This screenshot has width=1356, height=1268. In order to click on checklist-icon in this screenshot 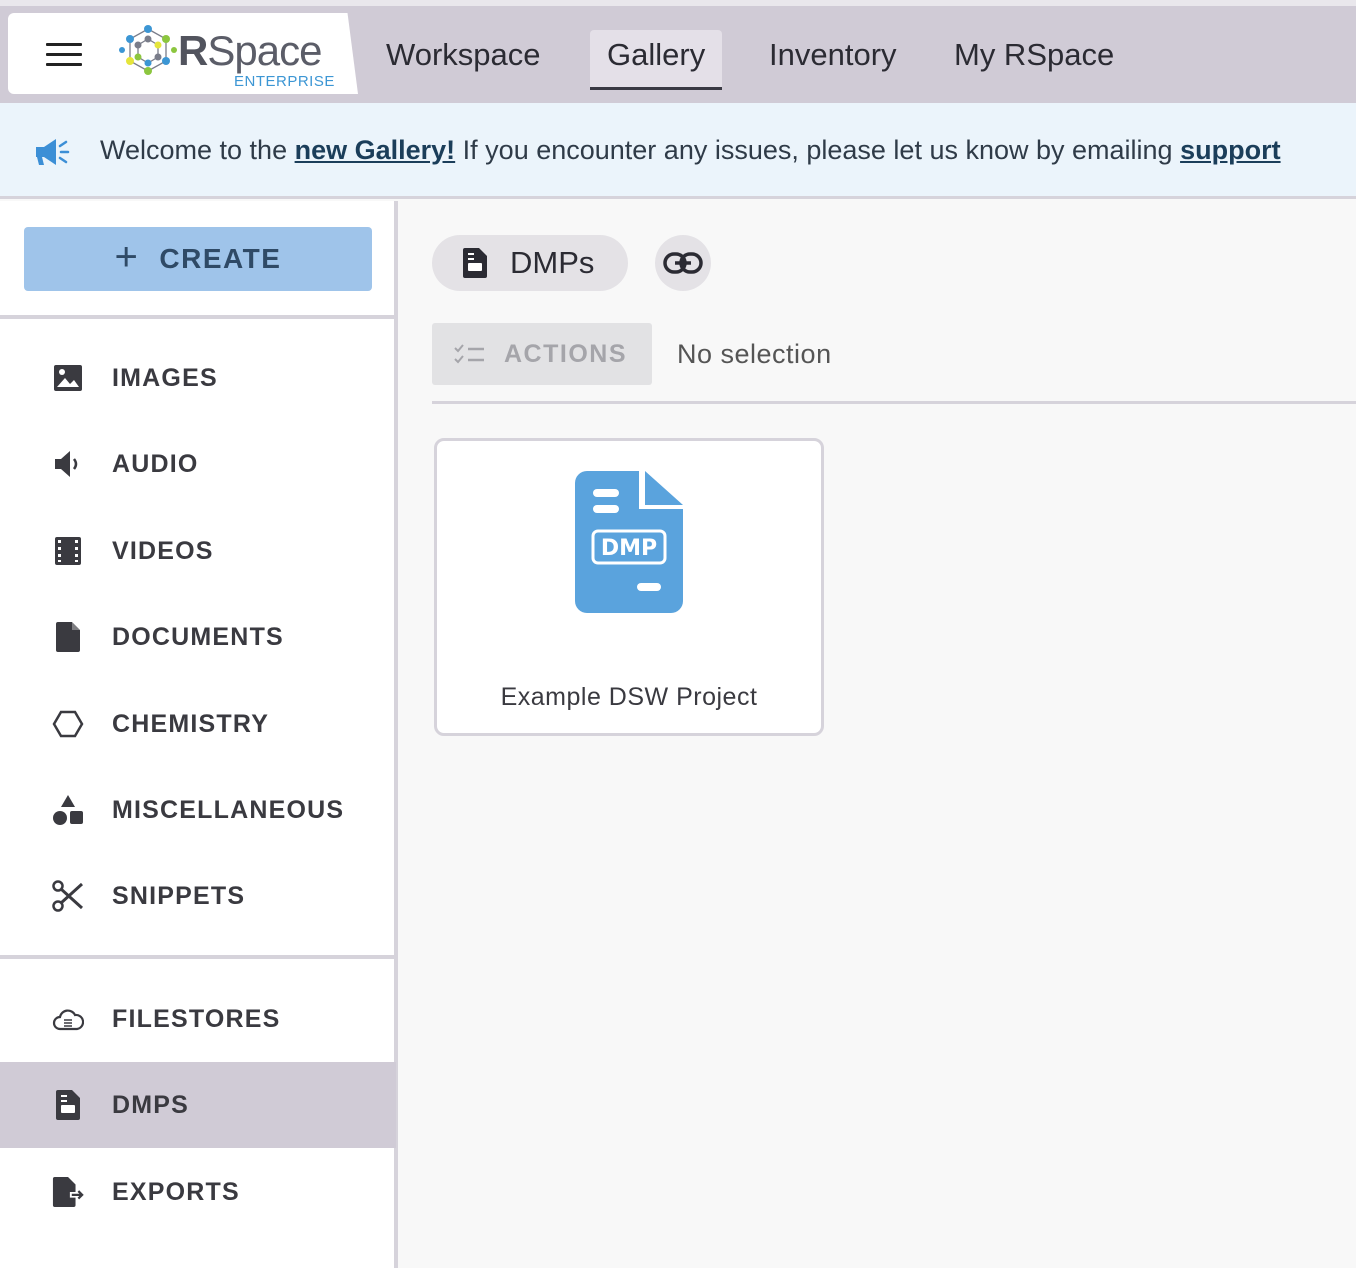, I will do `click(469, 354)`.